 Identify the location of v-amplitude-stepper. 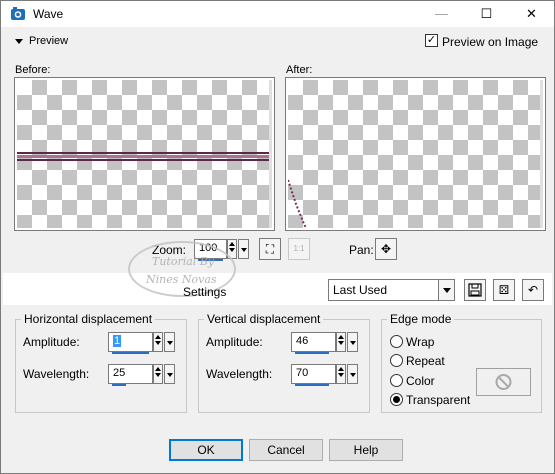
(341, 342).